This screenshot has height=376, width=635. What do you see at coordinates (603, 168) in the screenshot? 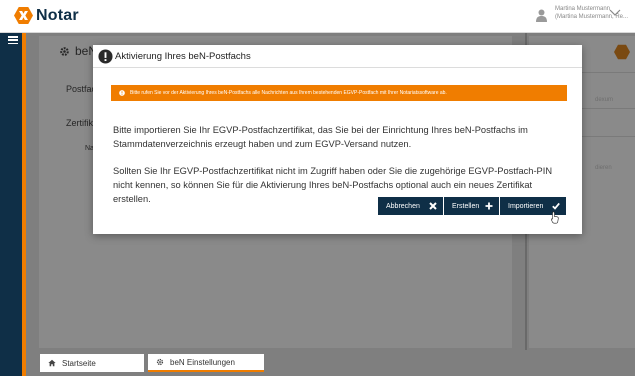
I see `right-panel-item: dieren` at bounding box center [603, 168].